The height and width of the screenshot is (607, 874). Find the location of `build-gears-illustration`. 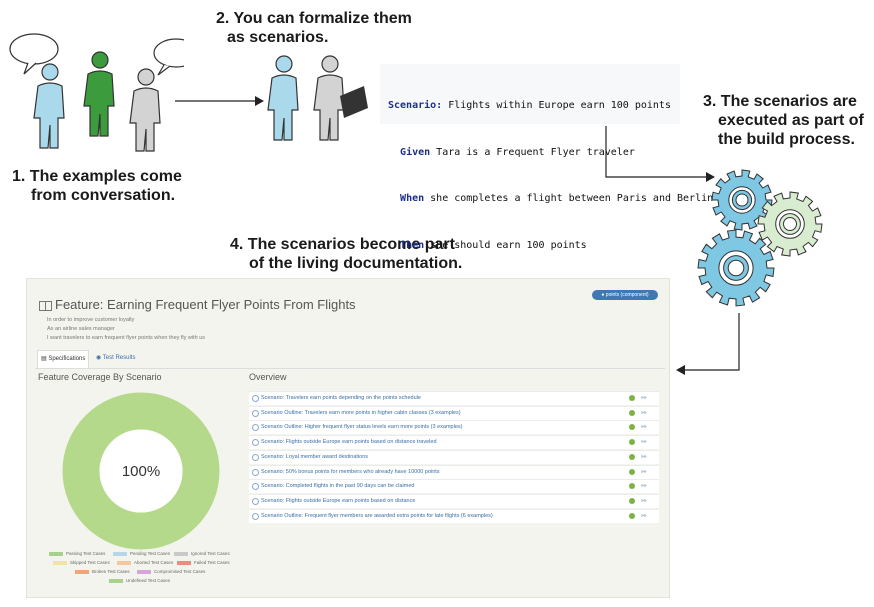

build-gears-illustration is located at coordinates (760, 238).